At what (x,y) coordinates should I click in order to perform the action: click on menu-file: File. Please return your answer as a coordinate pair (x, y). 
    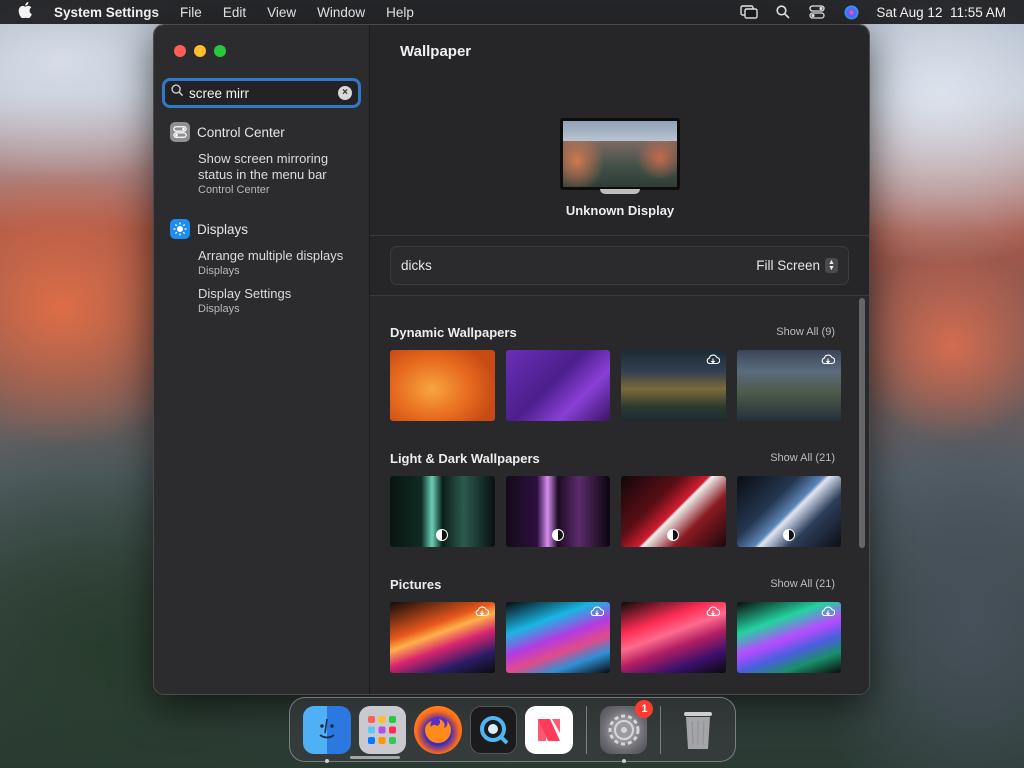
    Looking at the image, I should click on (191, 12).